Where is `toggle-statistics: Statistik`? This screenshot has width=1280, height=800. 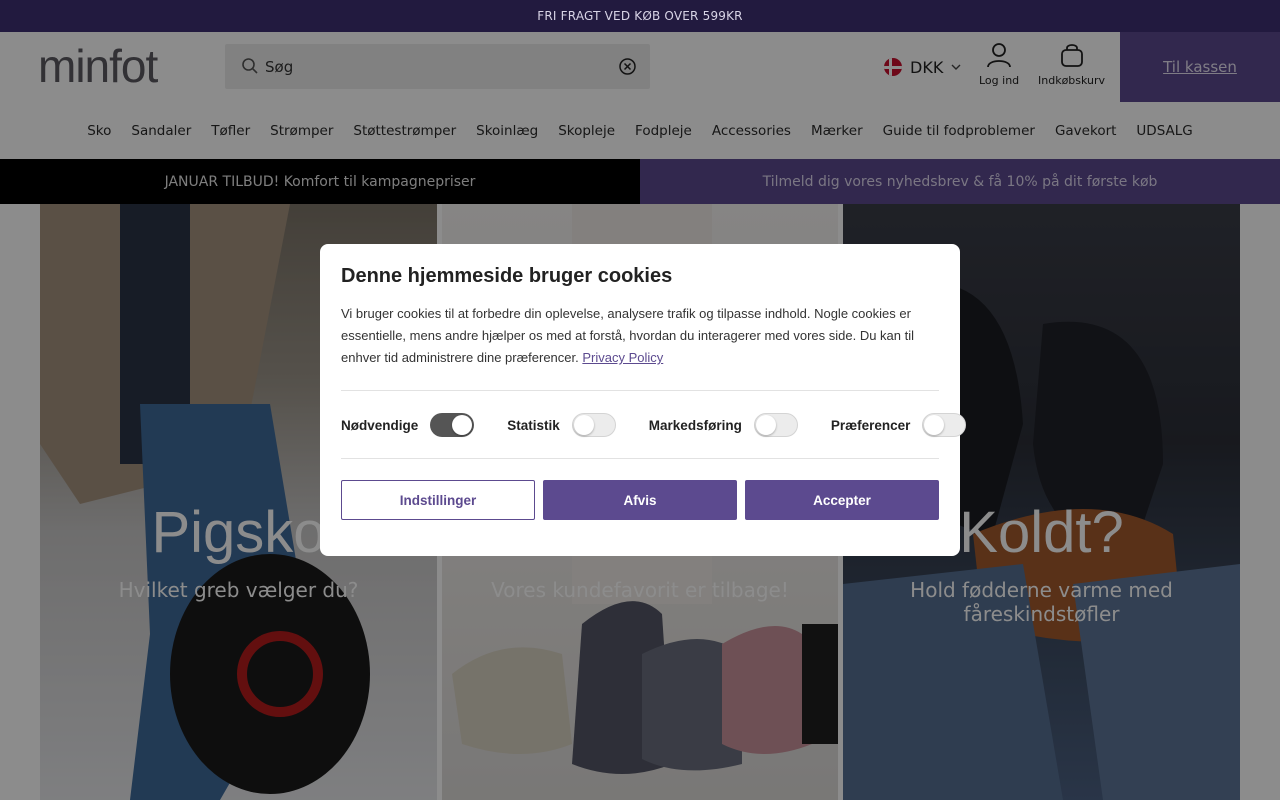
toggle-statistics: Statistik is located at coordinates (561, 425).